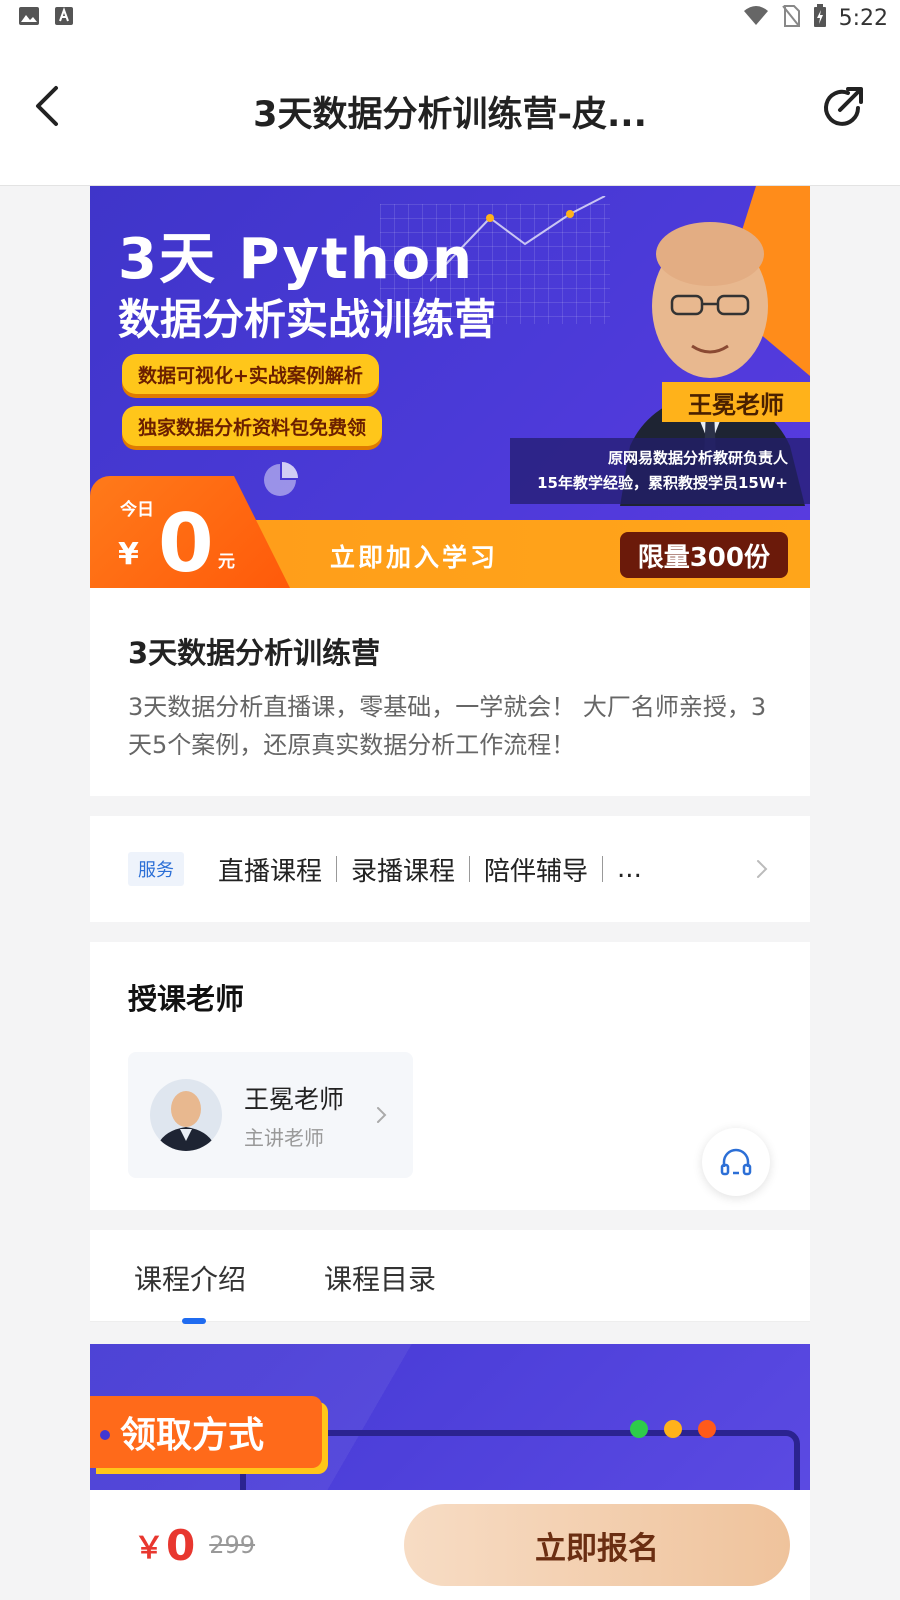 The width and height of the screenshot is (900, 1600). Describe the element at coordinates (296, 259) in the screenshot. I see `hero-title-line1: 3天 Python` at that location.